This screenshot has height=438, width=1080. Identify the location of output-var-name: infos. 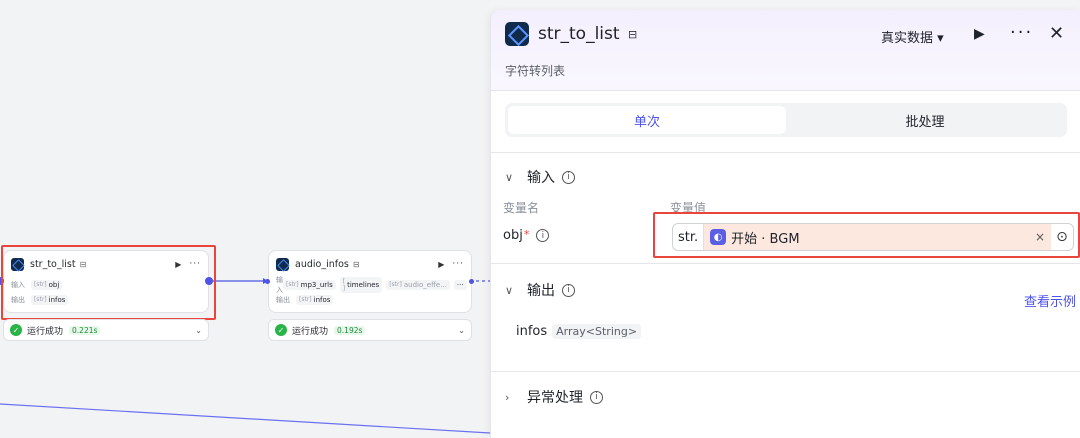
(532, 331).